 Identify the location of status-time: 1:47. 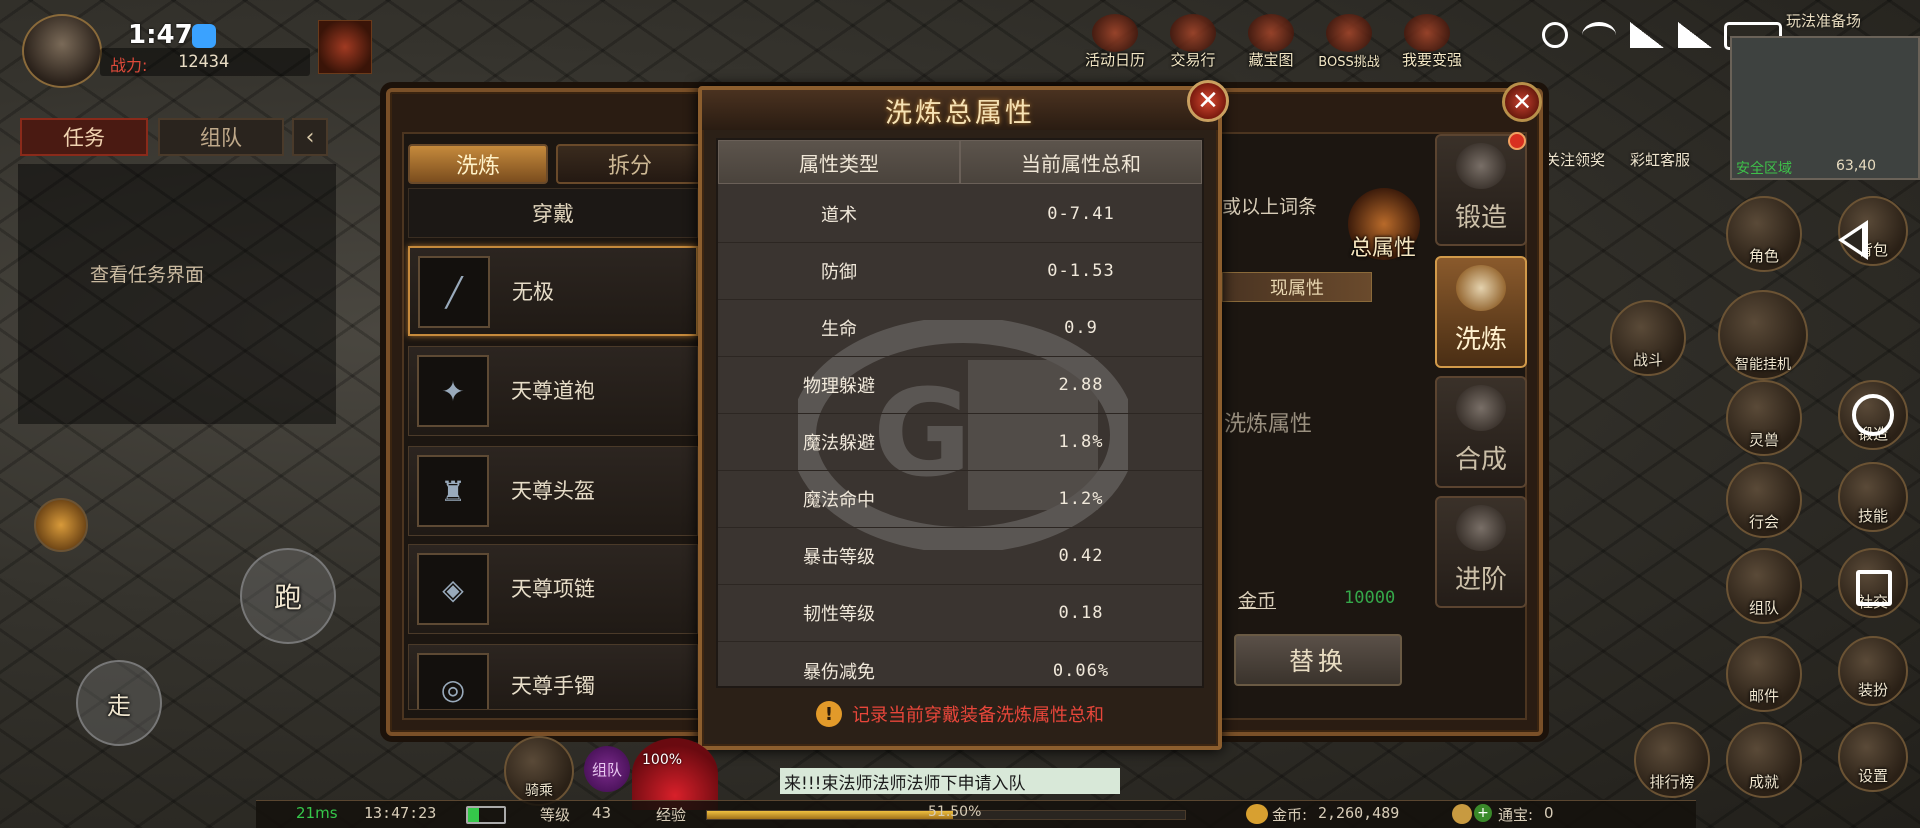
(160, 35).